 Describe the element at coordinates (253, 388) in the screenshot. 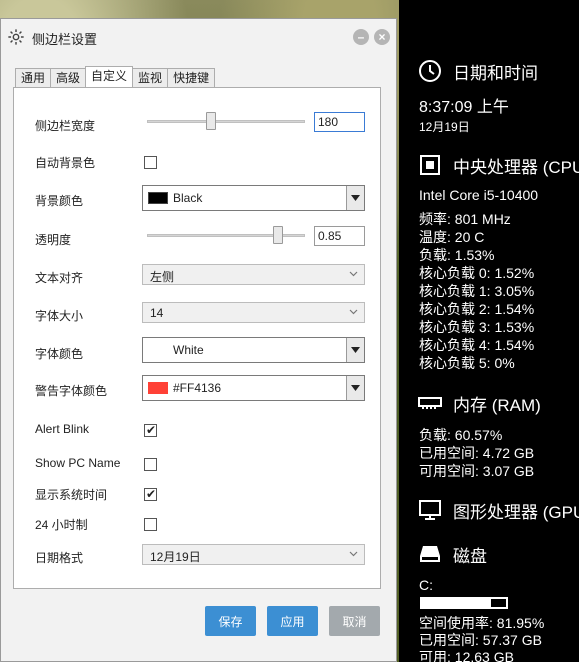

I see `alert-font-color-select: #FF4136` at that location.